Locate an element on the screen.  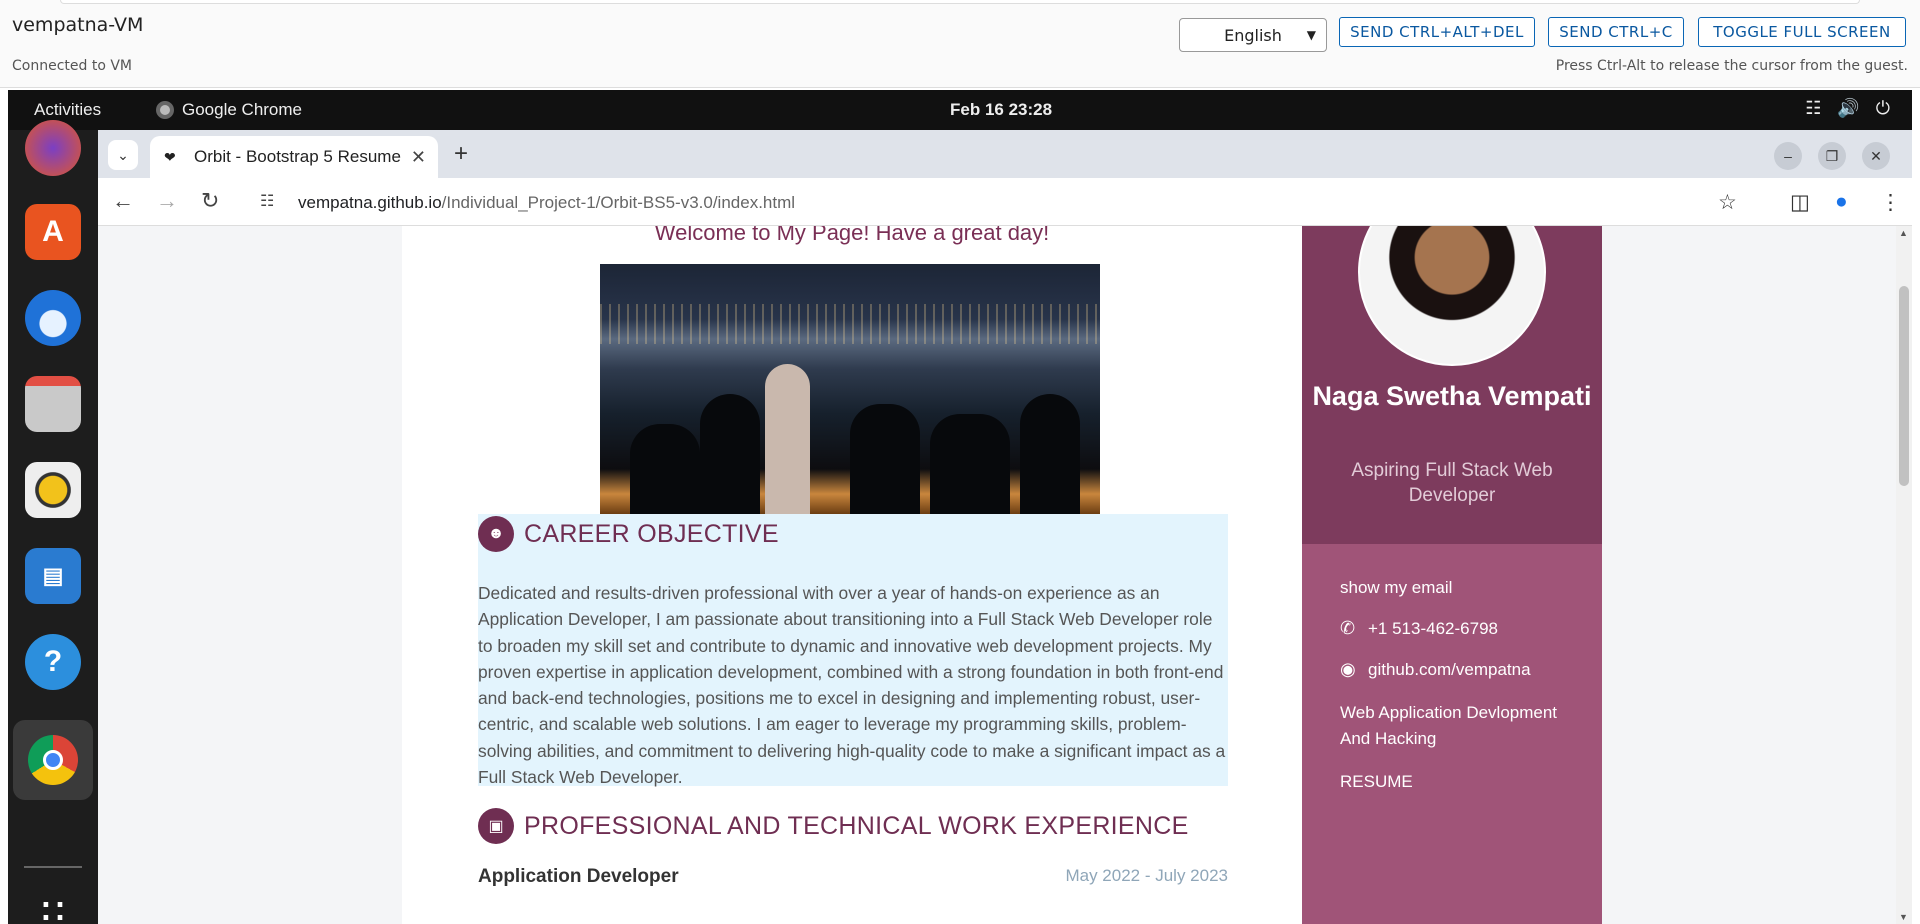
app-center-icon: A is located at coordinates (53, 232).